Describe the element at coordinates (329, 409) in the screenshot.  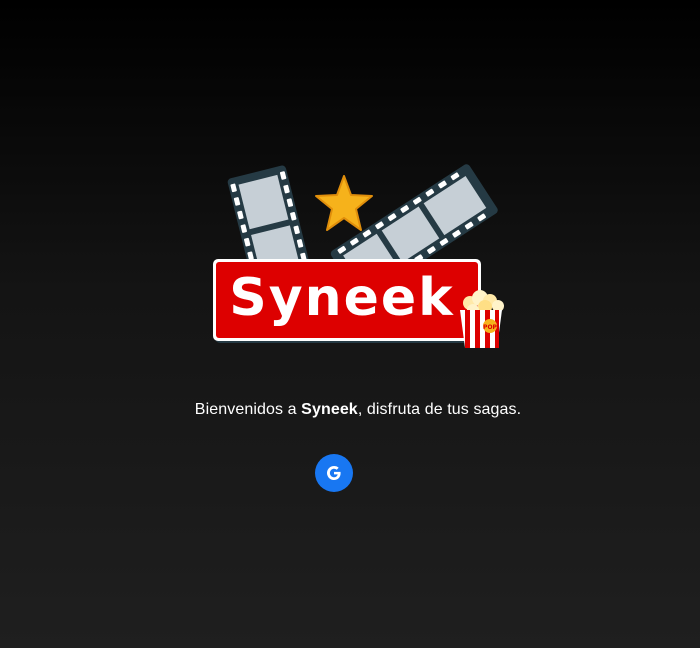
I see `welcome-brand: Syneek` at that location.